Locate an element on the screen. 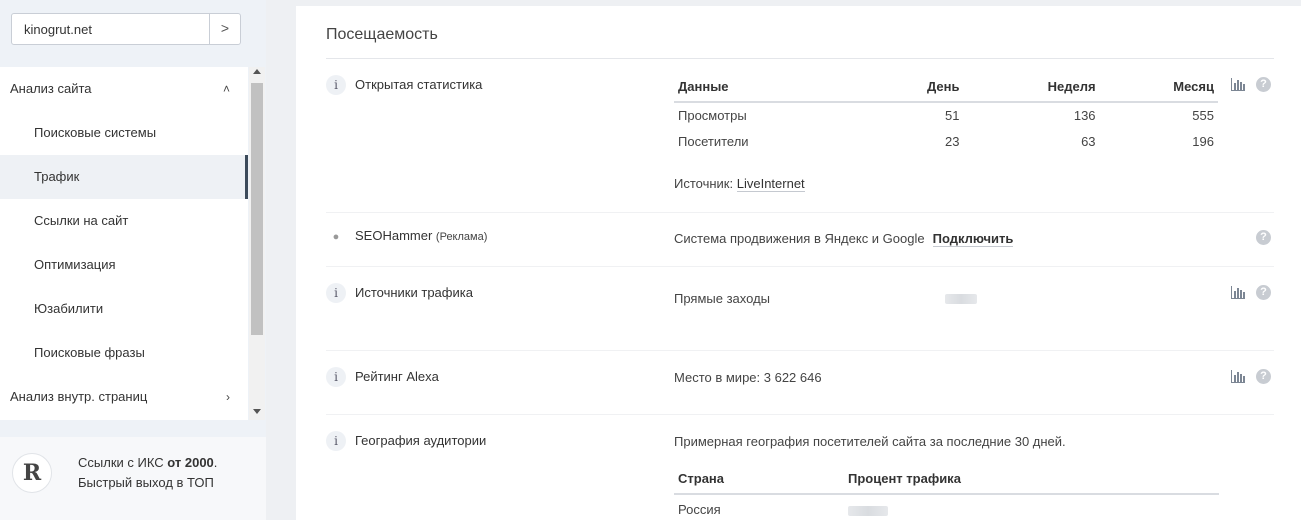 This screenshot has height=520, width=1301. scroll-up-arrow-icon is located at coordinates (257, 71).